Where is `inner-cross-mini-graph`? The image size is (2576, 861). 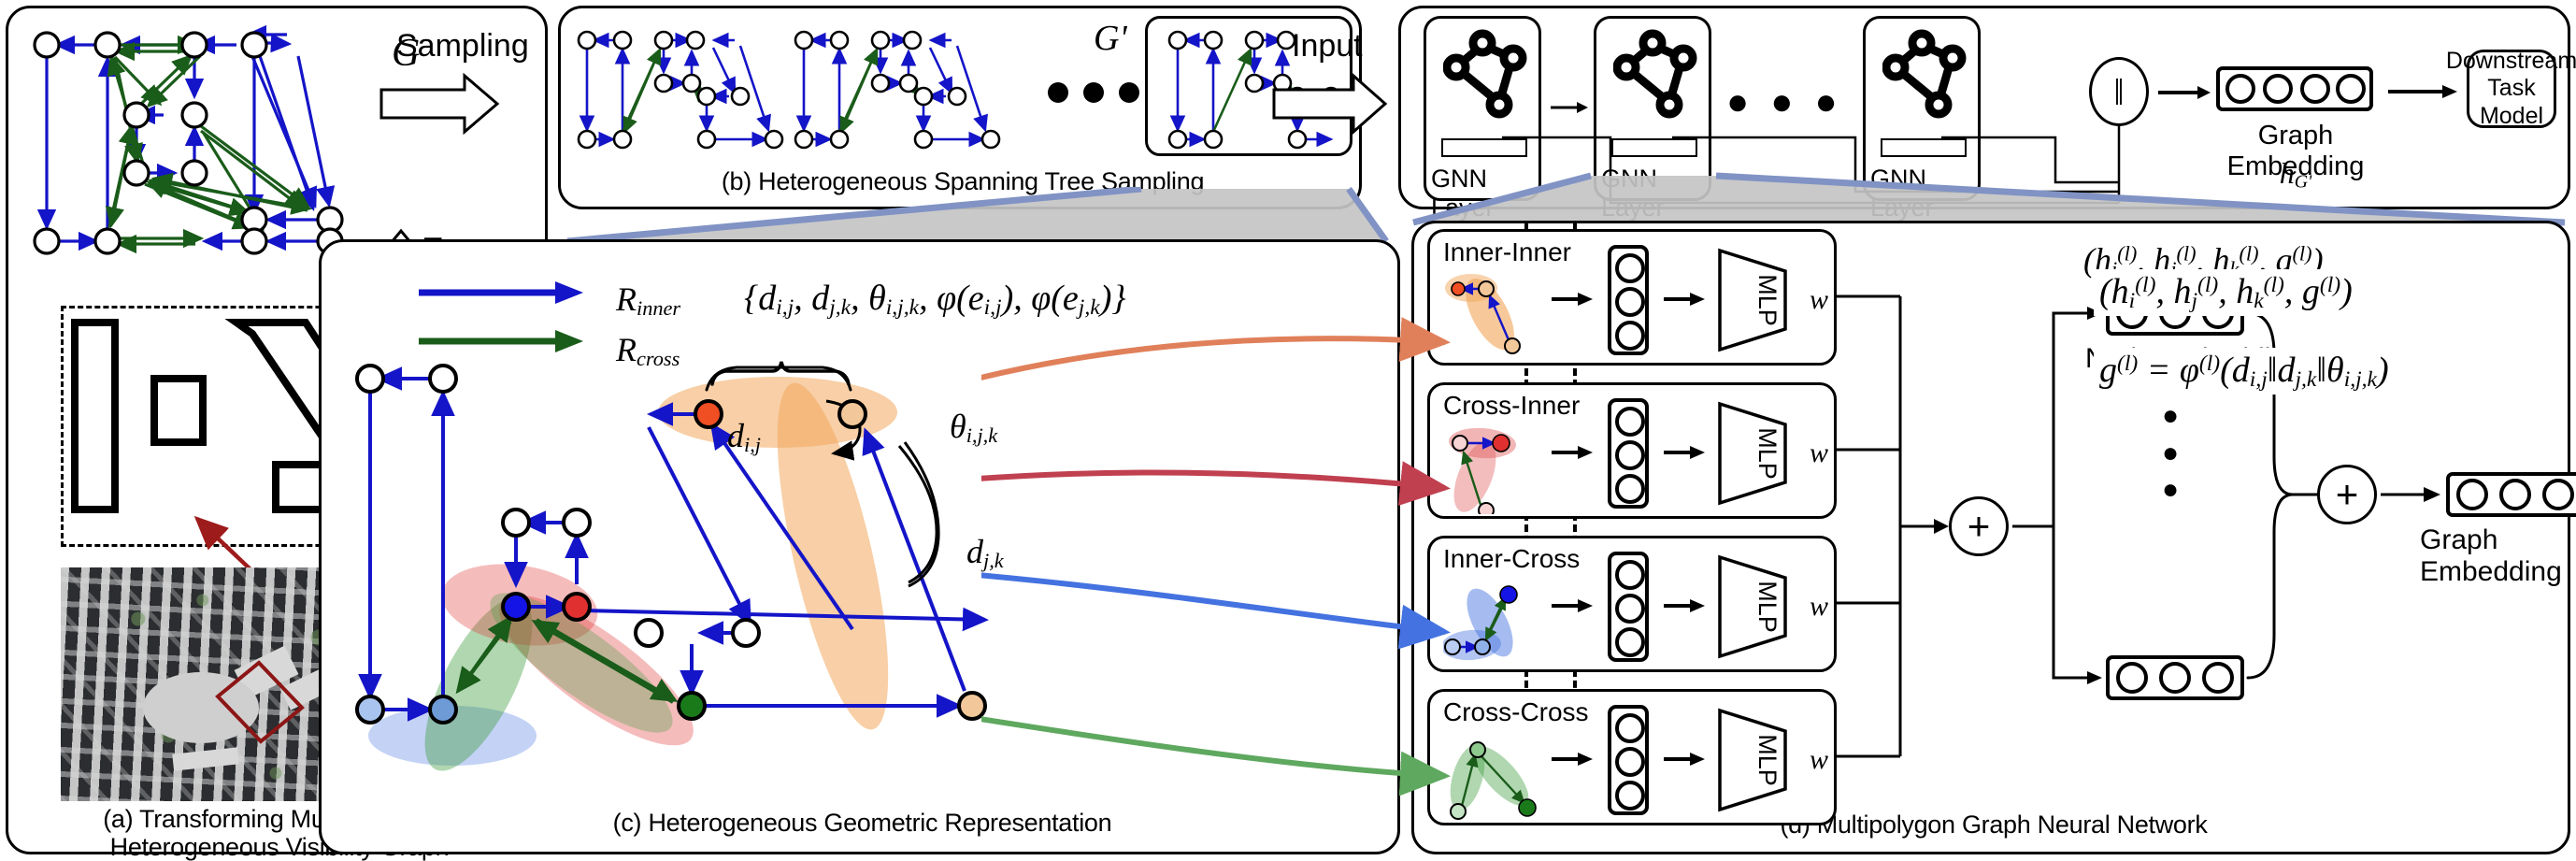 inner-cross-mini-graph is located at coordinates (1480, 623).